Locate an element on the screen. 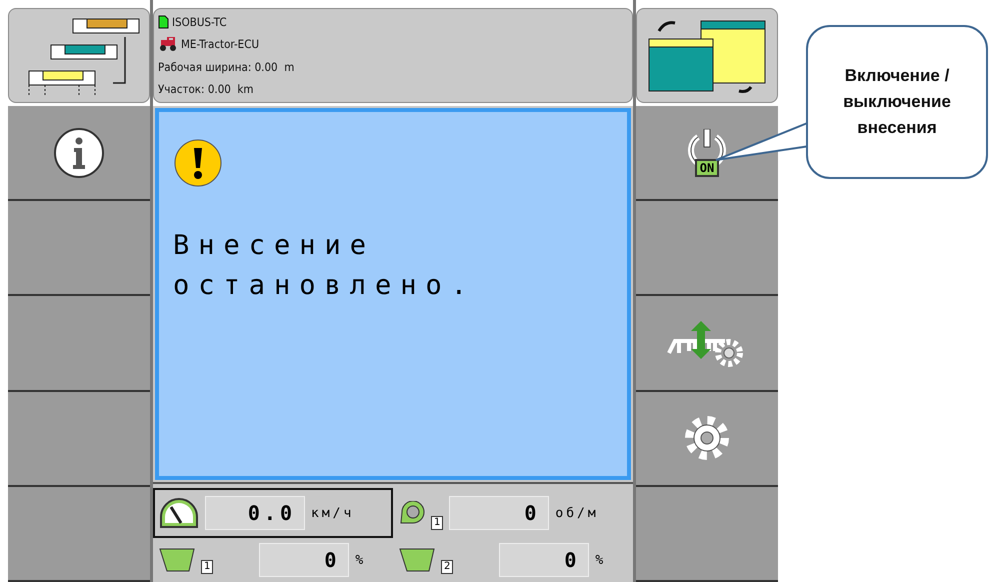 This screenshot has height=582, width=990. unit-label: км/ч is located at coordinates (332, 513).